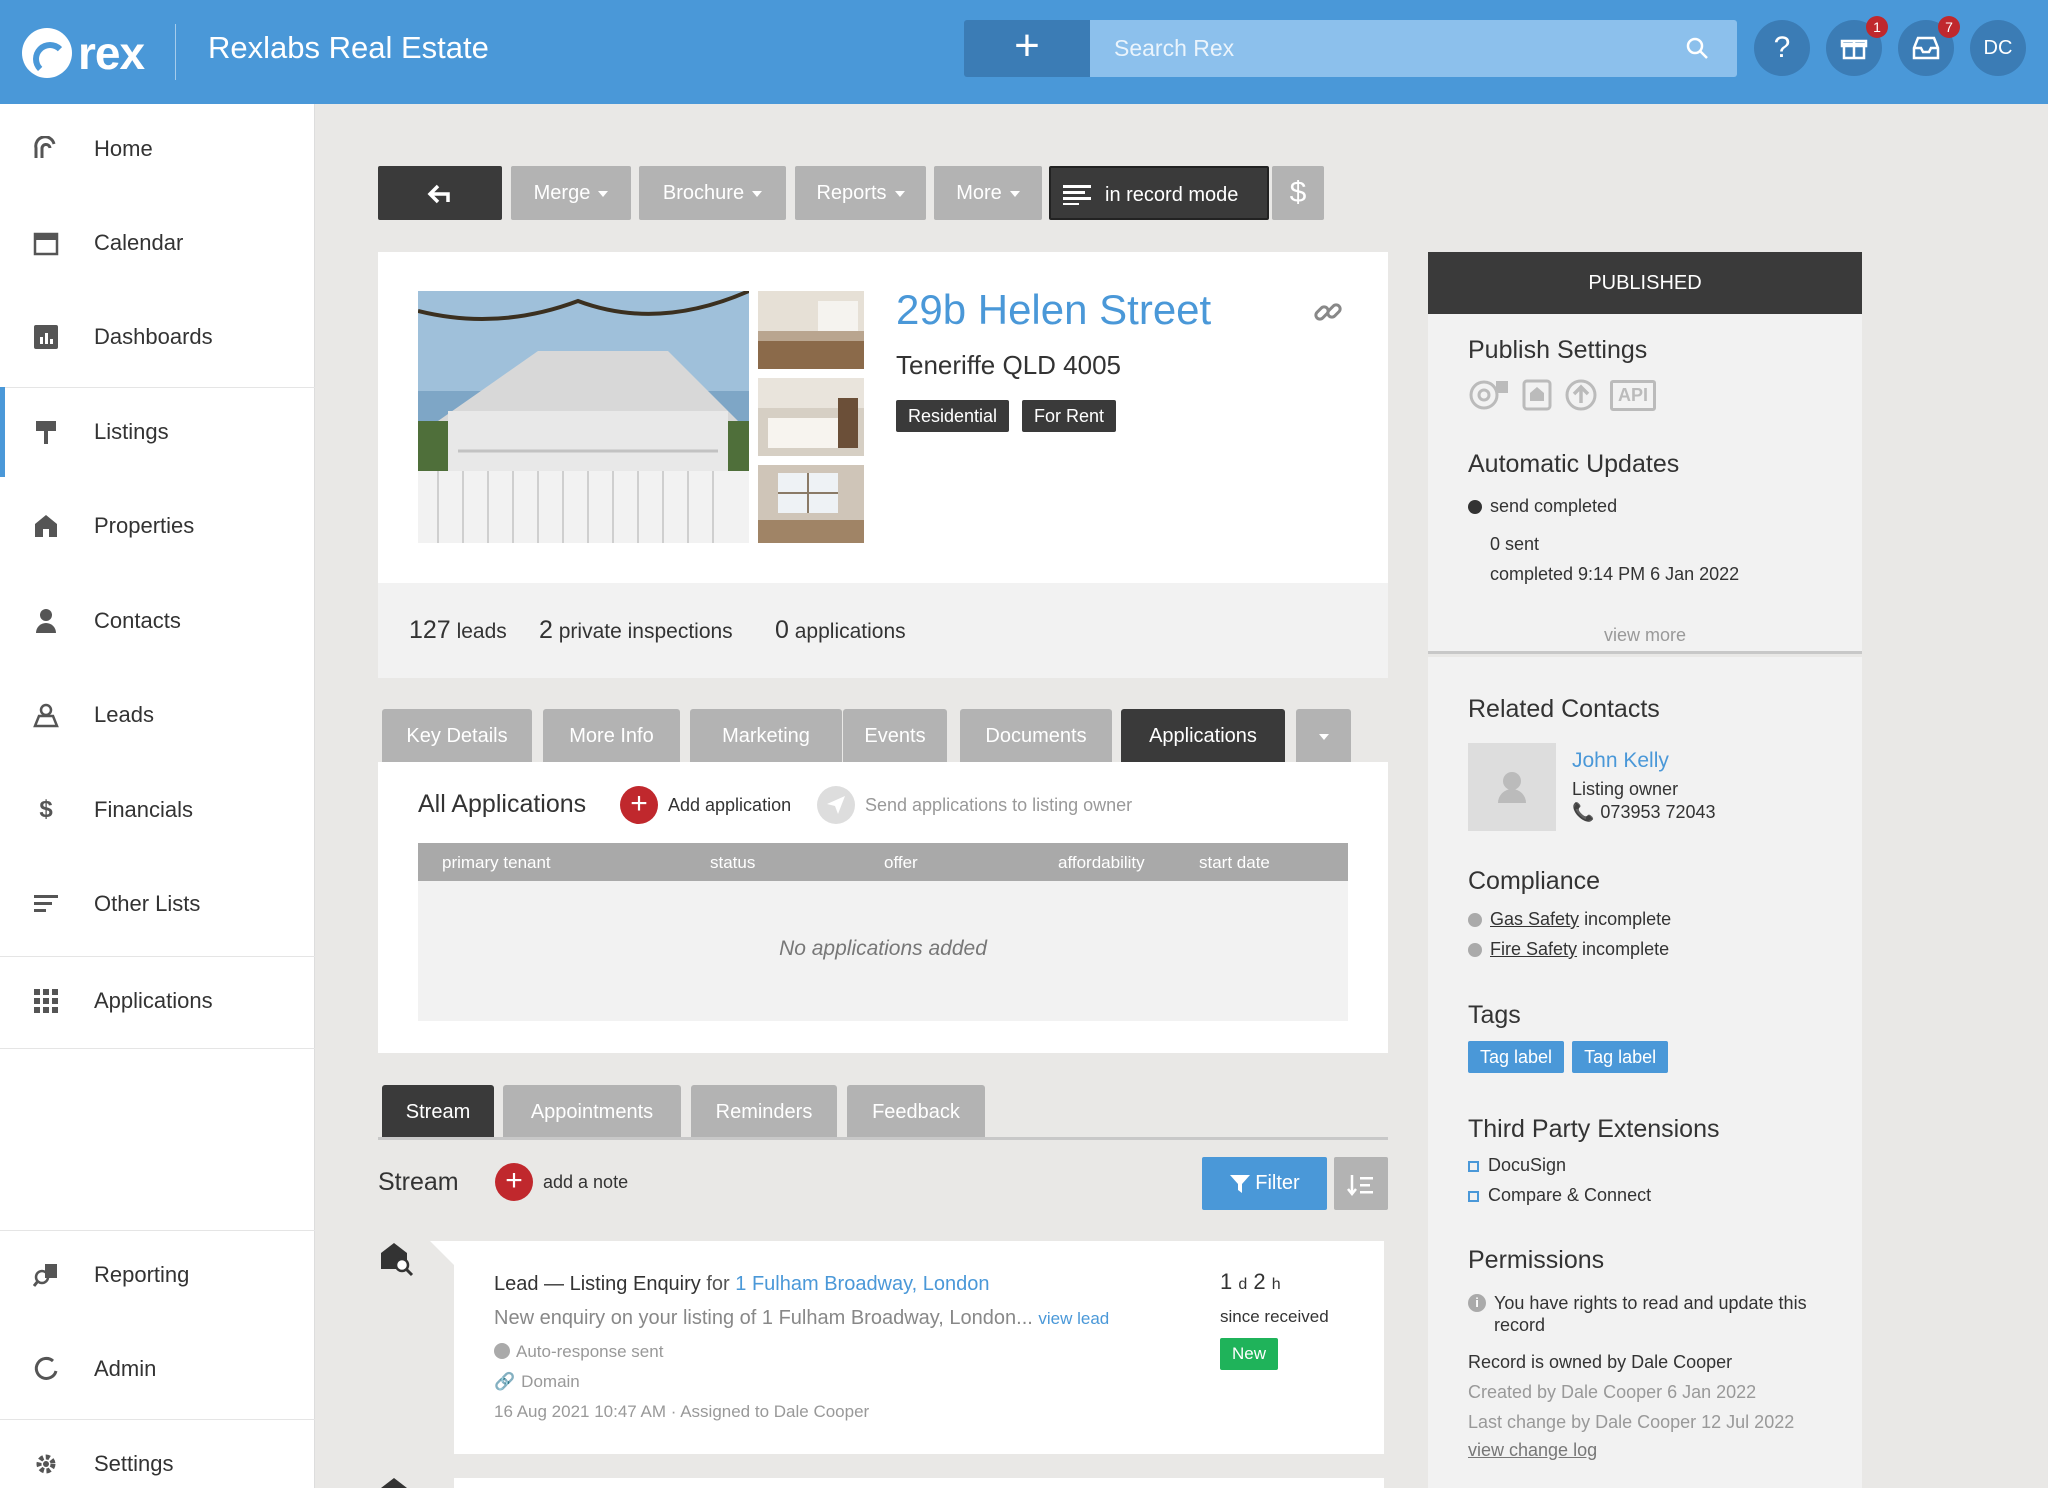 This screenshot has width=2048, height=1488. What do you see at coordinates (639, 805) in the screenshot?
I see `plus-icon: +` at bounding box center [639, 805].